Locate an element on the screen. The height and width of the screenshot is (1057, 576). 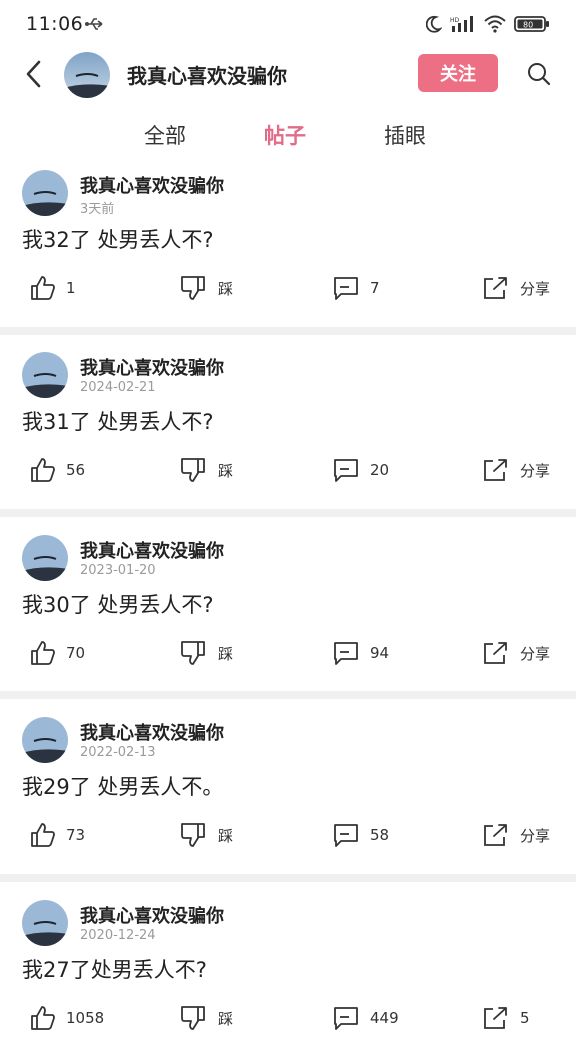
post-time: 3天前 is located at coordinates (97, 209).